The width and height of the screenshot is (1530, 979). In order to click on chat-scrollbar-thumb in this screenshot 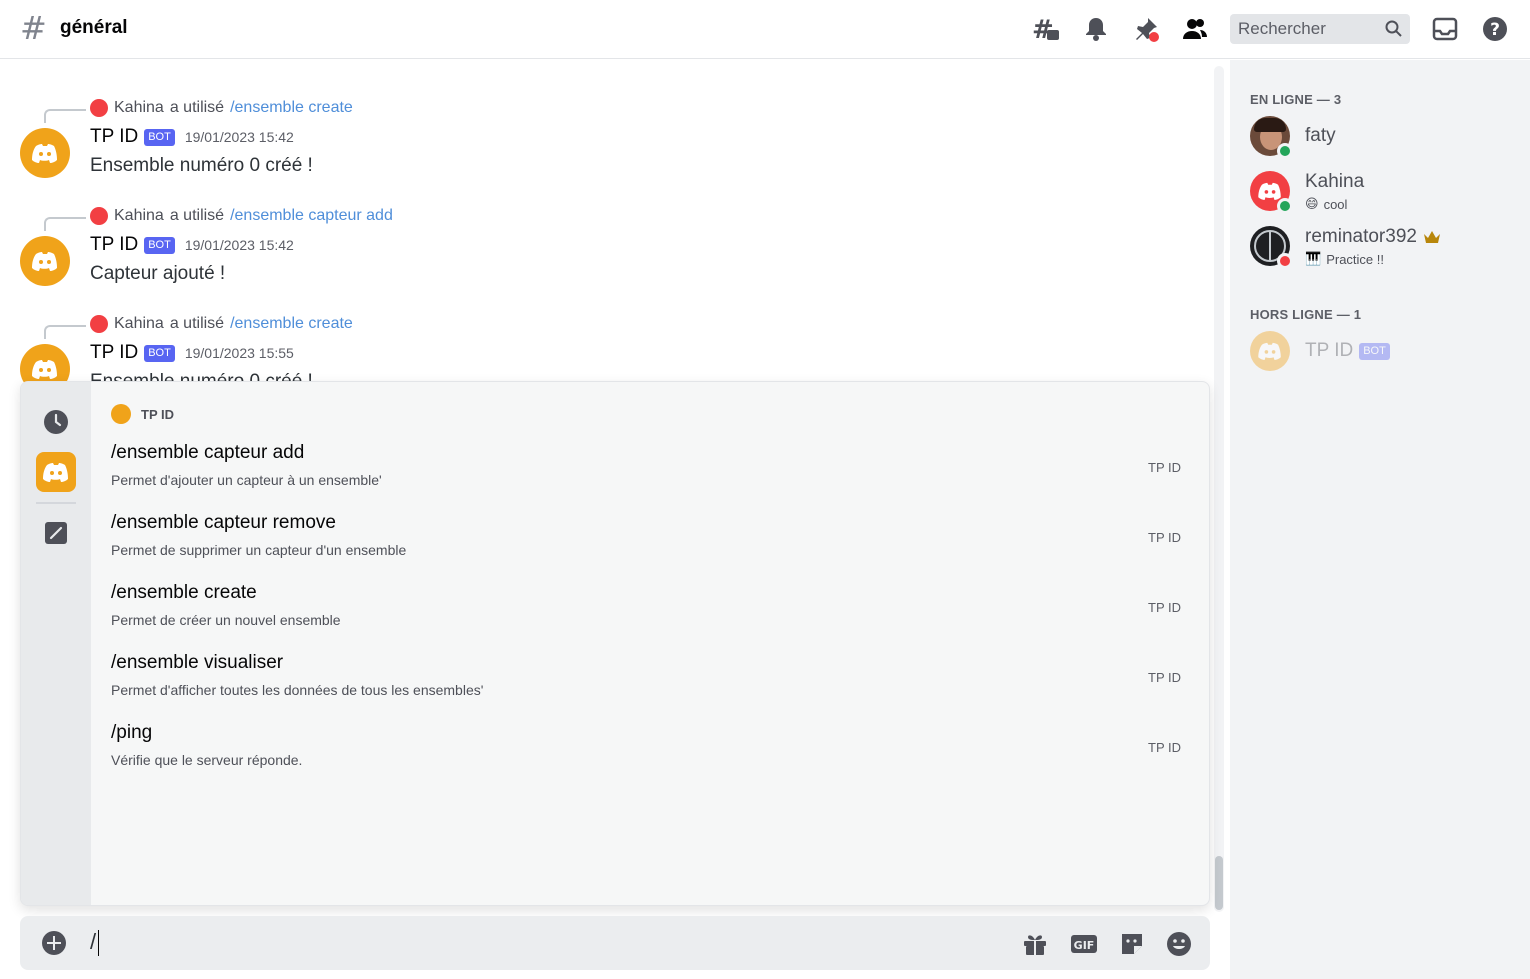, I will do `click(1219, 883)`.